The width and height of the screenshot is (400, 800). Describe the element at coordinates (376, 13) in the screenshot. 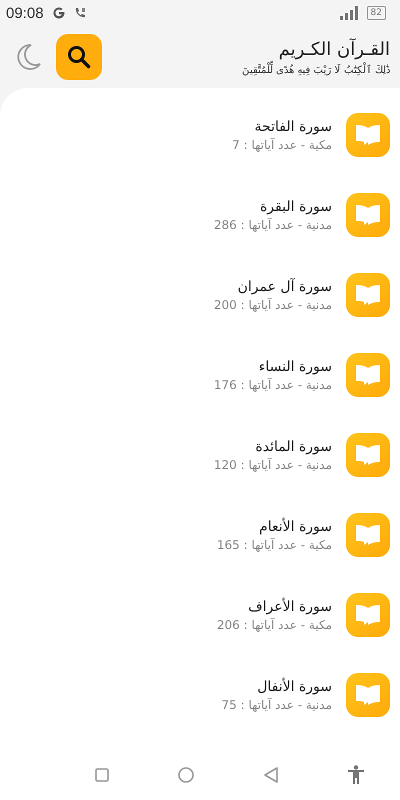

I see `battery-icon: 82` at that location.